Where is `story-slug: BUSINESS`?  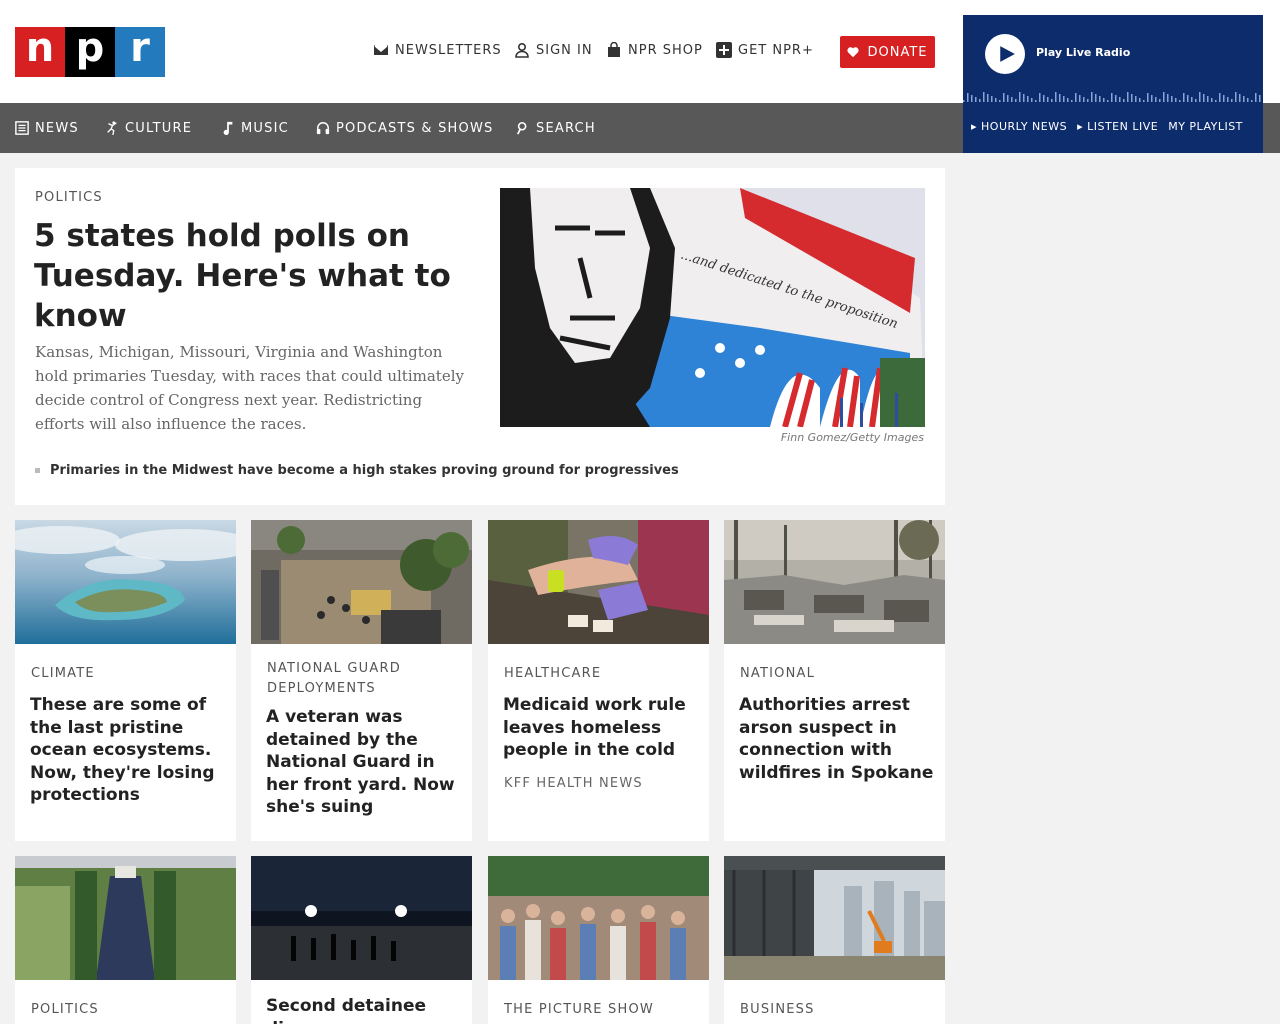 story-slug: BUSINESS is located at coordinates (777, 1010).